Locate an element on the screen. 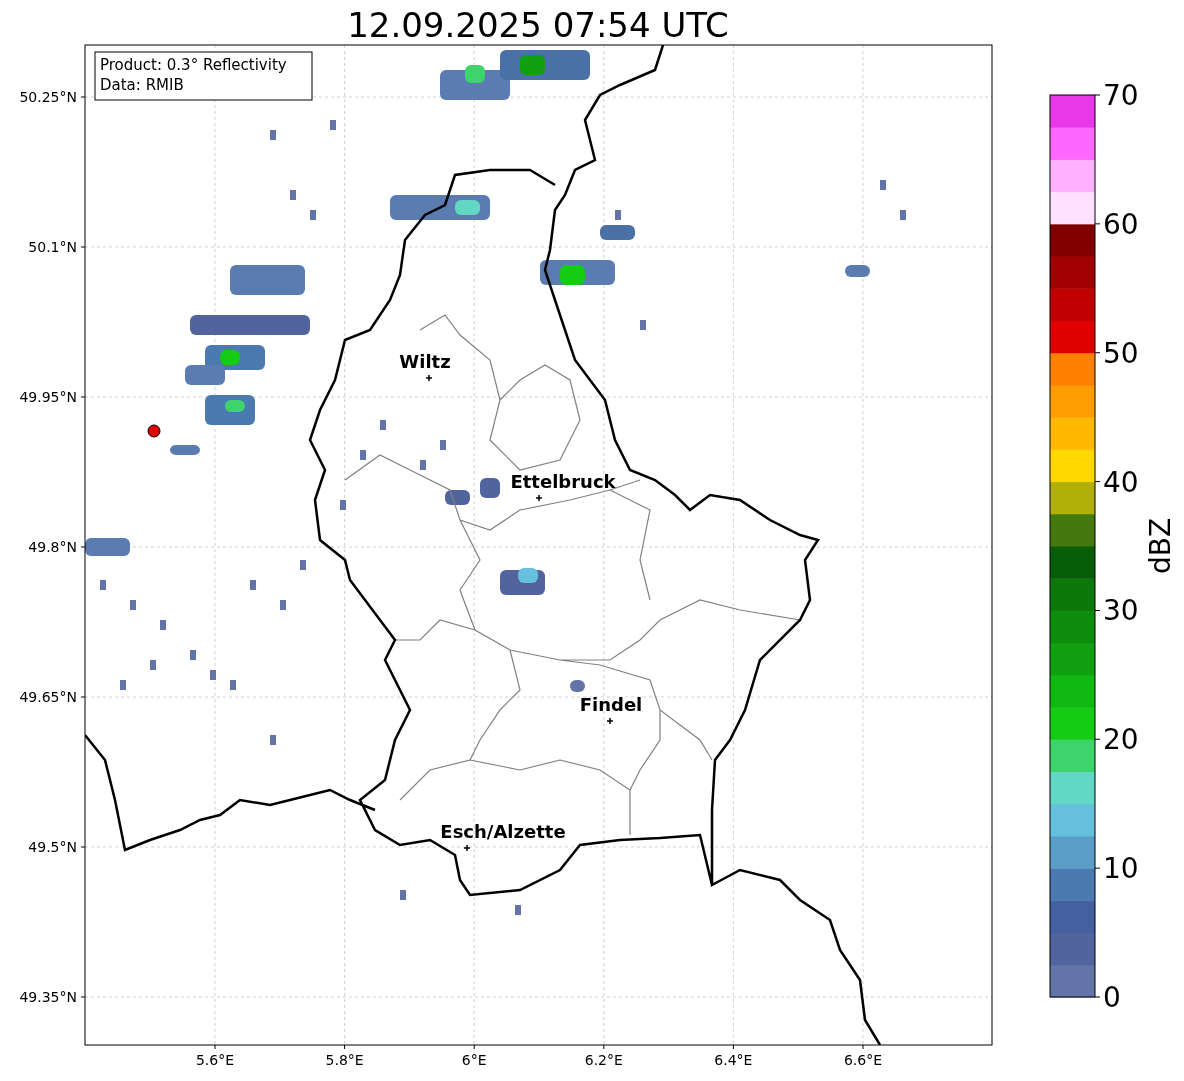 The height and width of the screenshot is (1081, 1184). latitude-tick-label: 49.8°N is located at coordinates (52, 547).